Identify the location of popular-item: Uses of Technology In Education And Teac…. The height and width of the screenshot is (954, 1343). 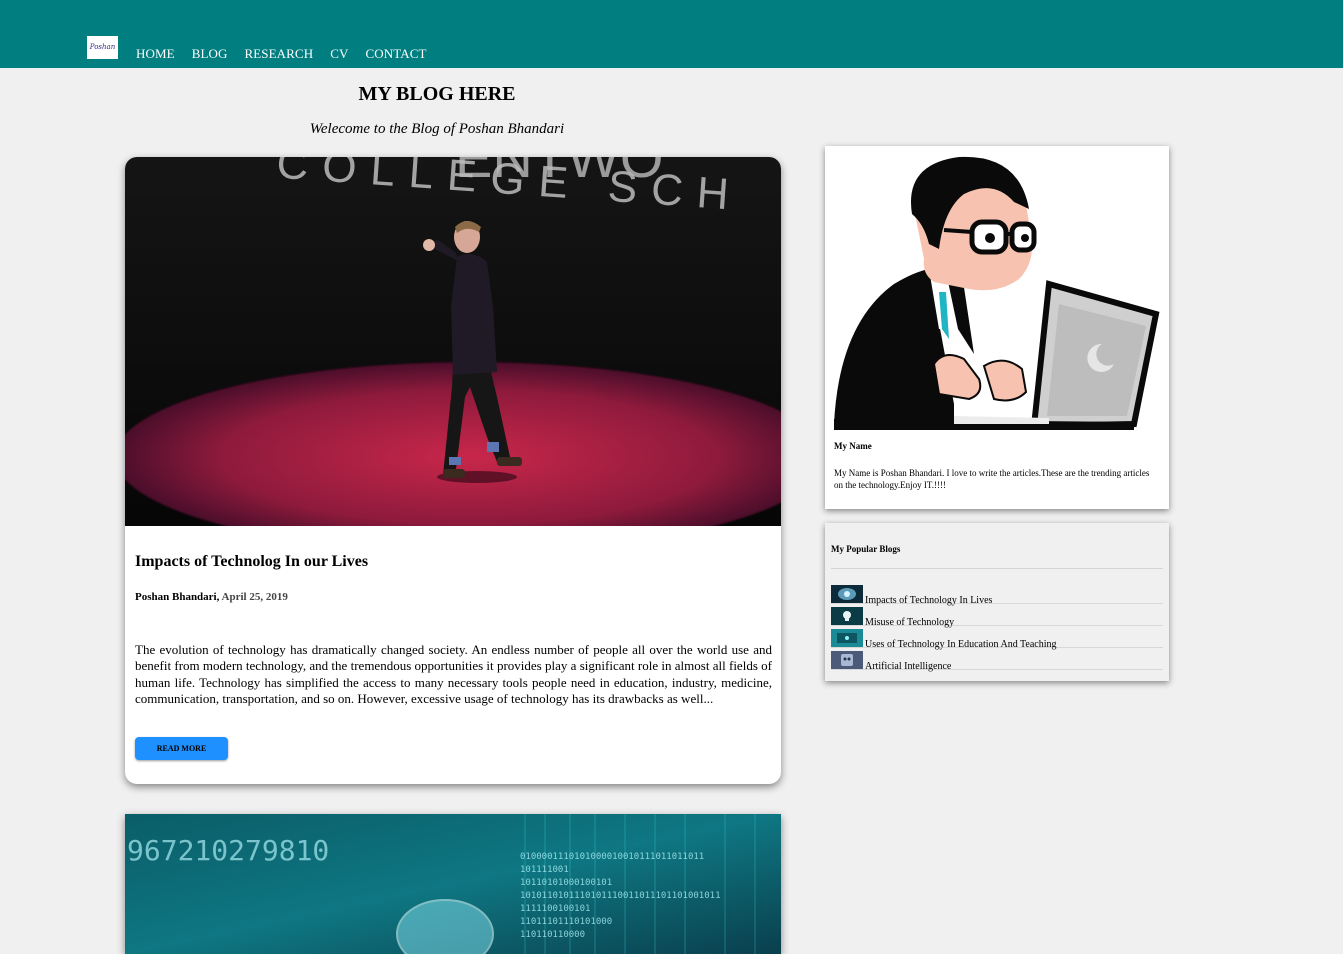
(997, 638).